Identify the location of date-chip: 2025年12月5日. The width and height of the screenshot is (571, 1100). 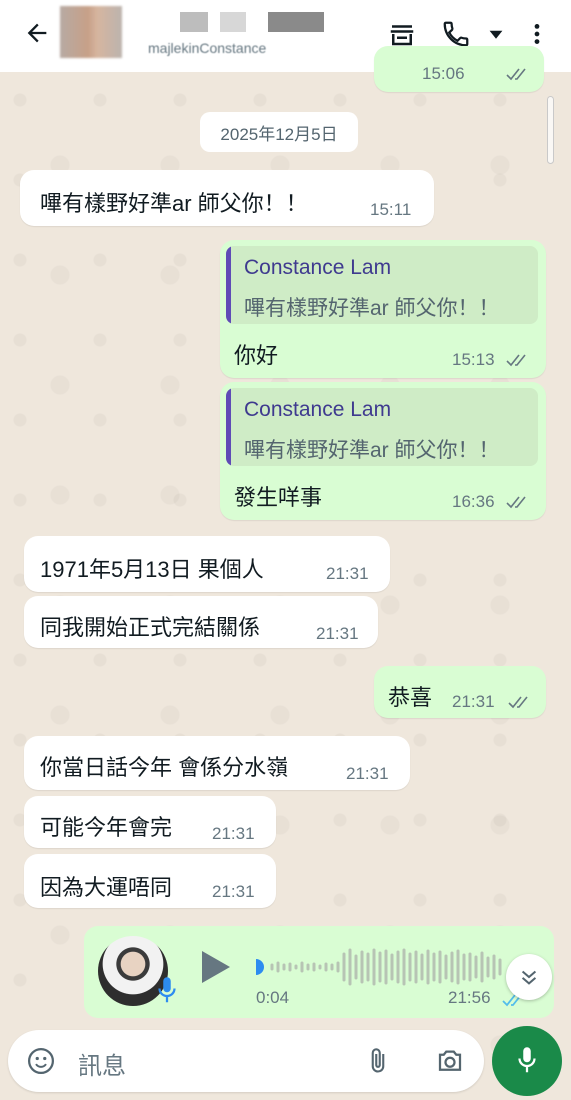
(279, 132).